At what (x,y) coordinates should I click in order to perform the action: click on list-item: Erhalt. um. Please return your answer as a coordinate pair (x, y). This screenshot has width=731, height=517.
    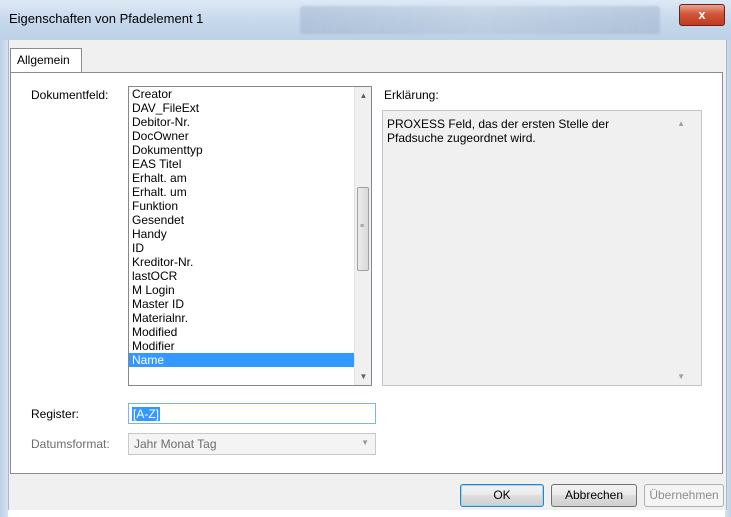
    Looking at the image, I should click on (242, 192).